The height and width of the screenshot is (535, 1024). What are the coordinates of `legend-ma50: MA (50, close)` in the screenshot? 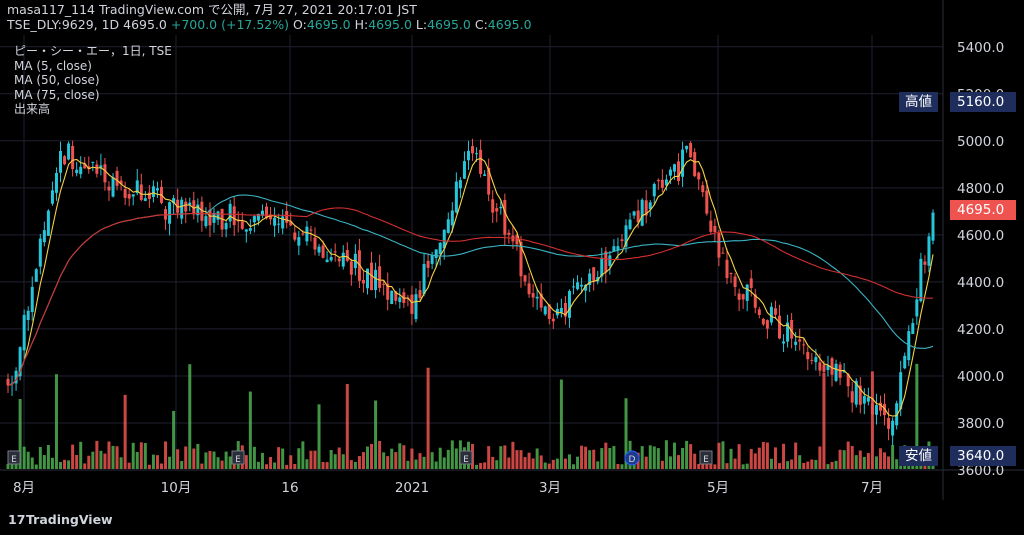 It's located at (93, 80).